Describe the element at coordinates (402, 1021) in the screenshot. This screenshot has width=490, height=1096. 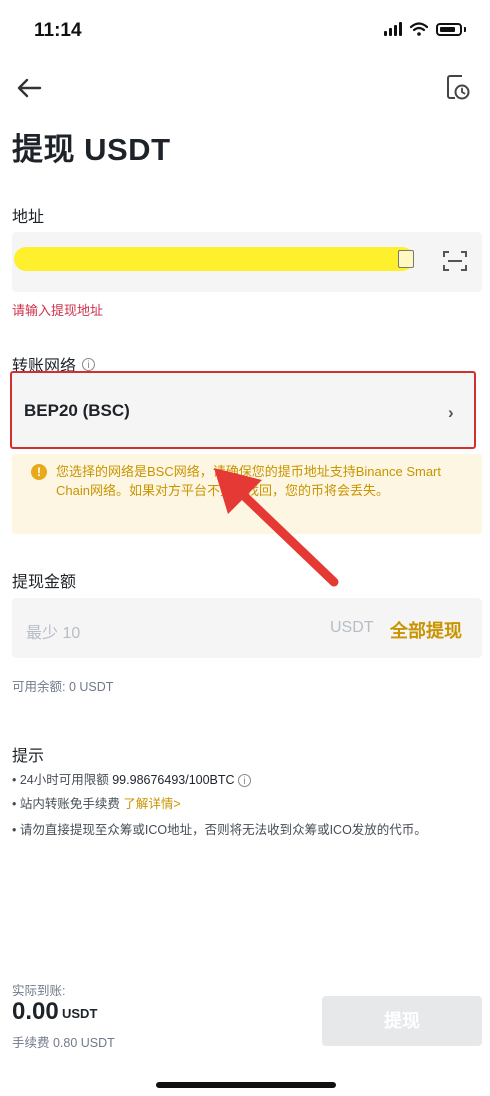
I see `withdraw-submit-button: 提现` at that location.